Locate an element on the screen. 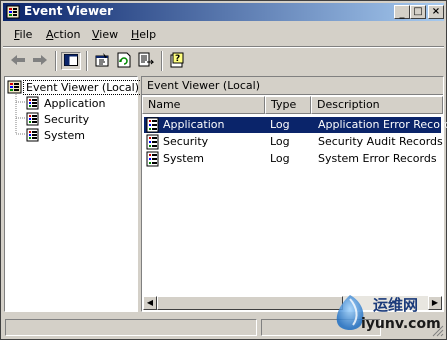  scroll-left-arrow-icon: ◀ is located at coordinates (150, 302).